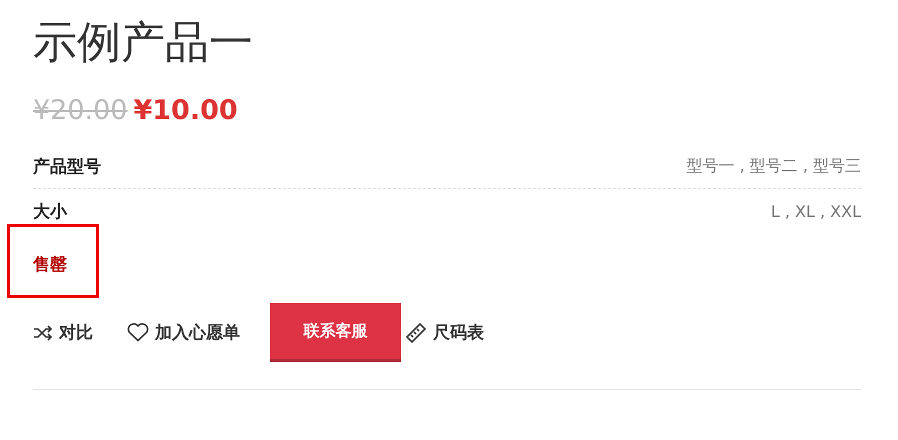 Image resolution: width=898 pixels, height=440 pixels. I want to click on attribute-value: L , XL , XXL, so click(815, 211).